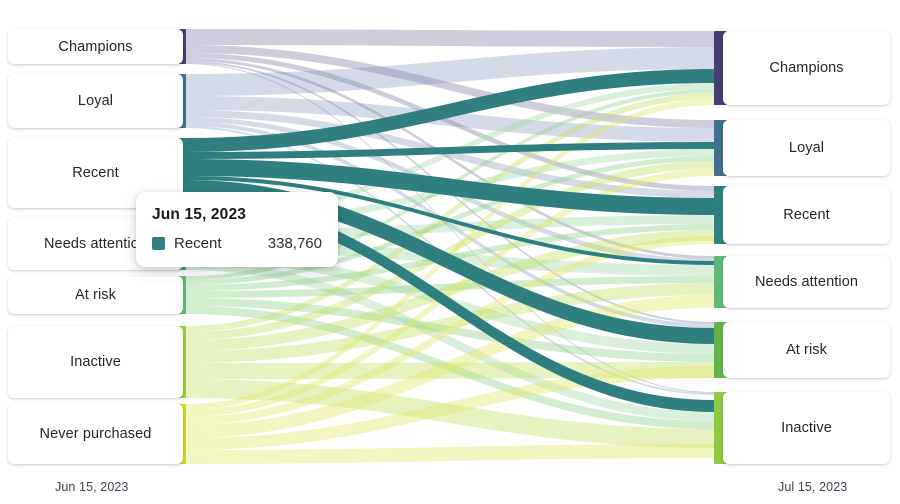  What do you see at coordinates (158, 243) in the screenshot?
I see `tooltip-color-swatch` at bounding box center [158, 243].